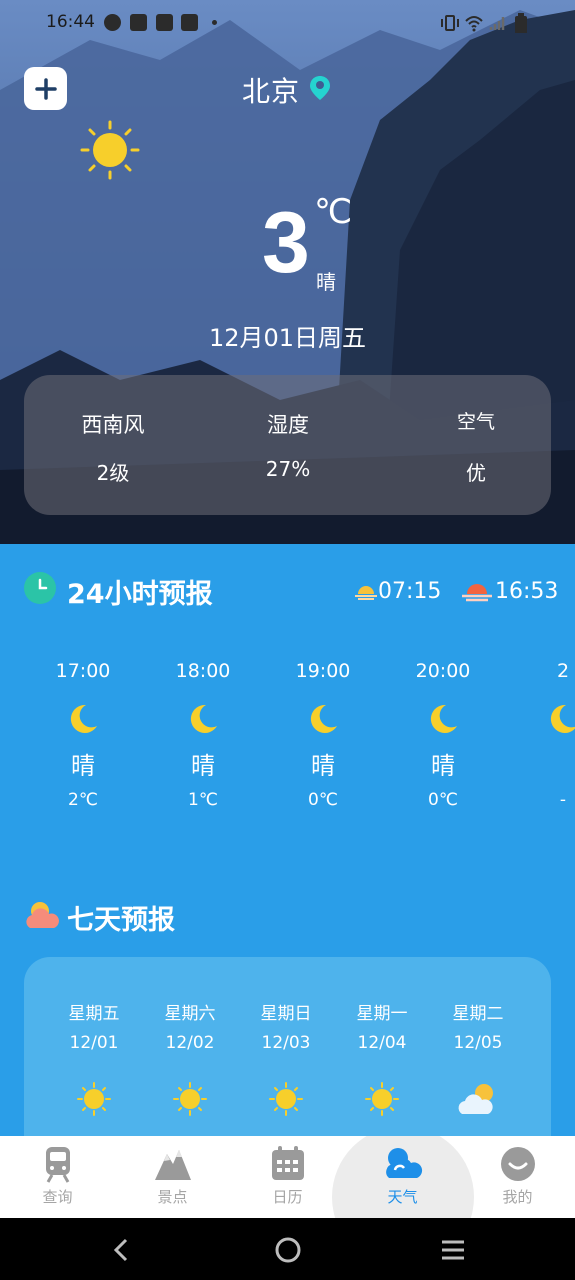 This screenshot has width=575, height=1280. I want to click on current-date: 12月01日周五, so click(287, 338).